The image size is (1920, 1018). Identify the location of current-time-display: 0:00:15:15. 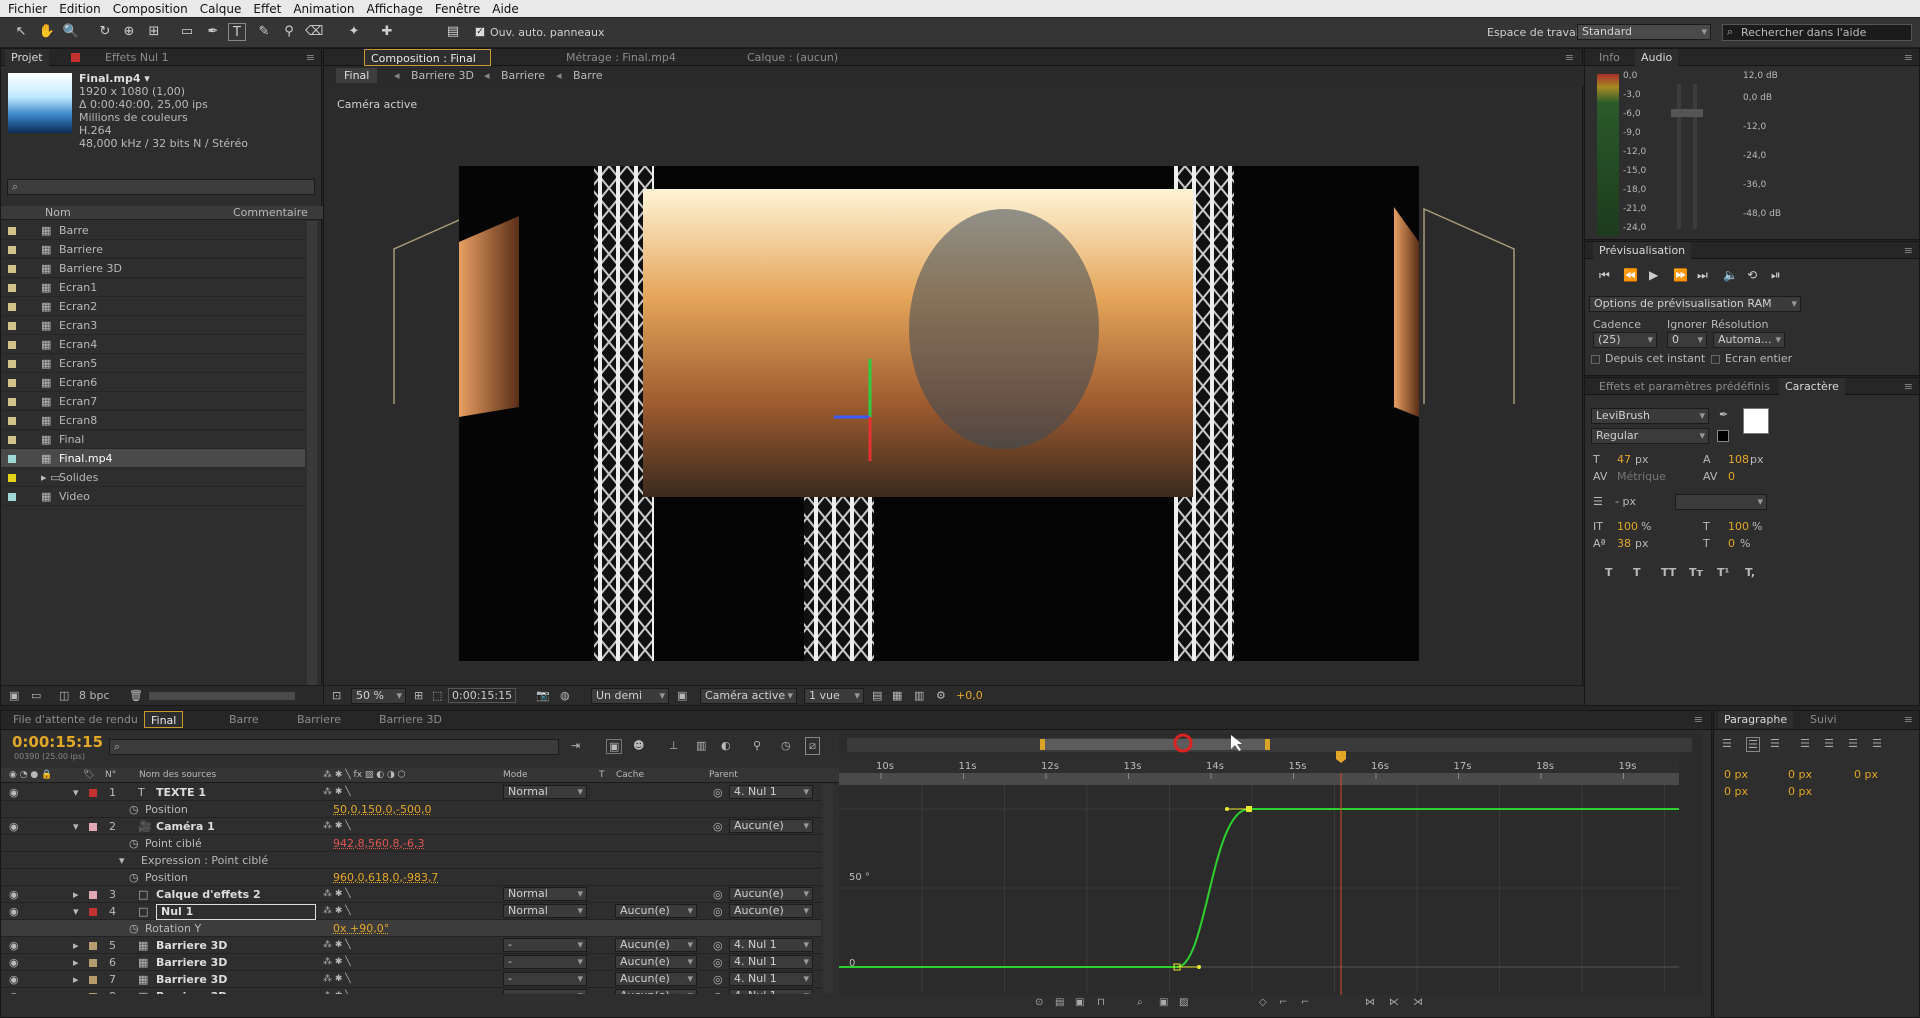
(482, 695).